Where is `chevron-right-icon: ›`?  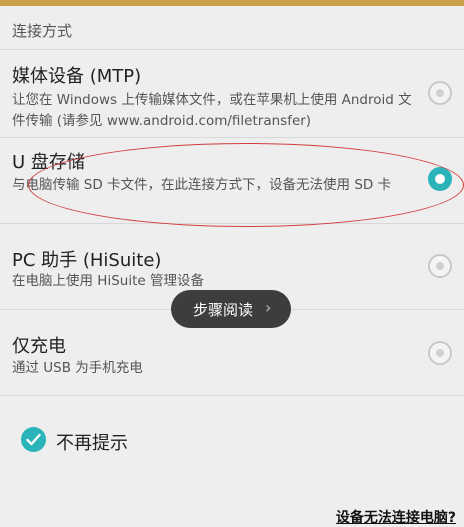 chevron-right-icon: › is located at coordinates (268, 307).